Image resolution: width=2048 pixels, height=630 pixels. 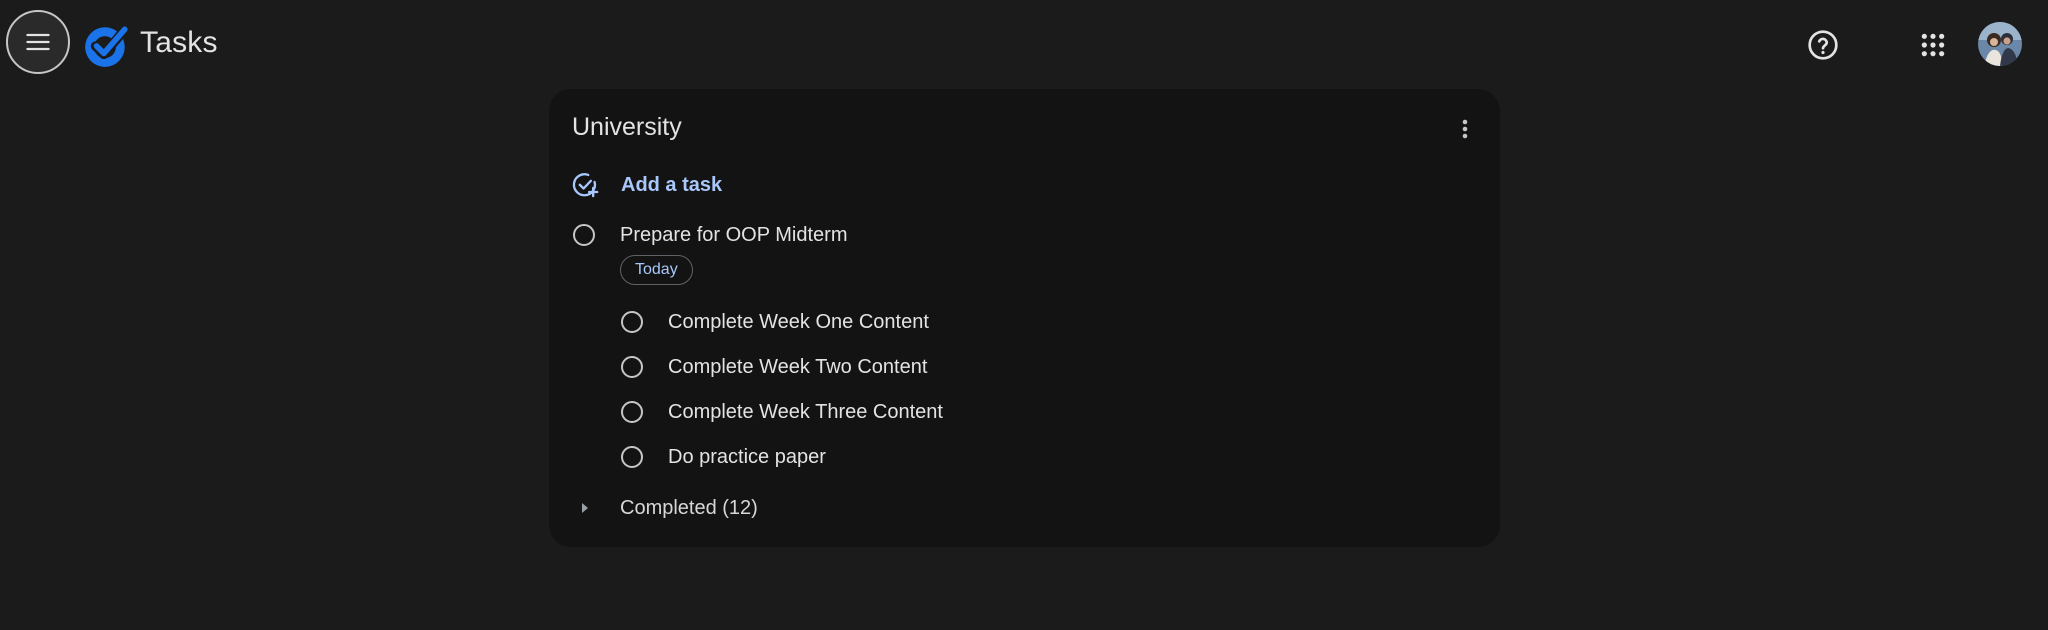 What do you see at coordinates (108, 45) in the screenshot?
I see `tasks-logo-icon` at bounding box center [108, 45].